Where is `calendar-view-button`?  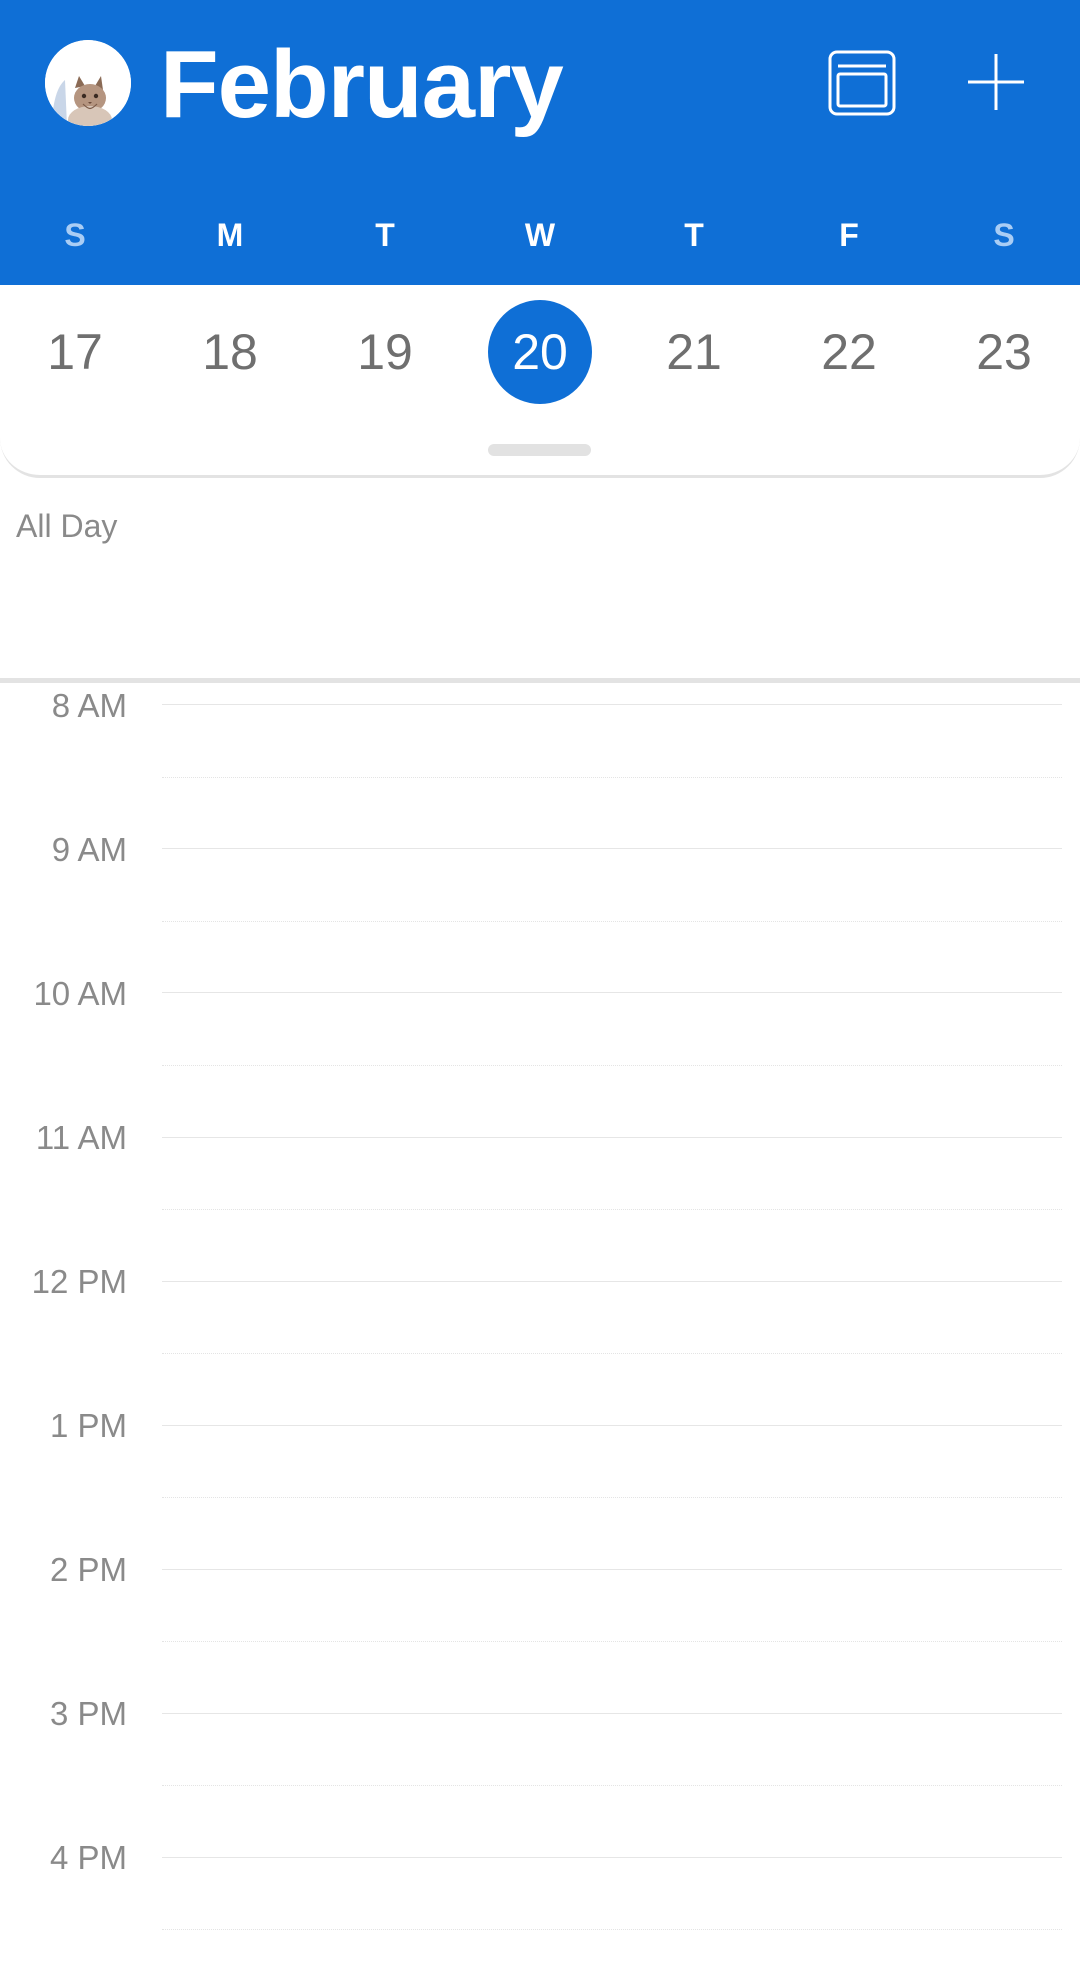
calendar-view-button is located at coordinates (862, 83).